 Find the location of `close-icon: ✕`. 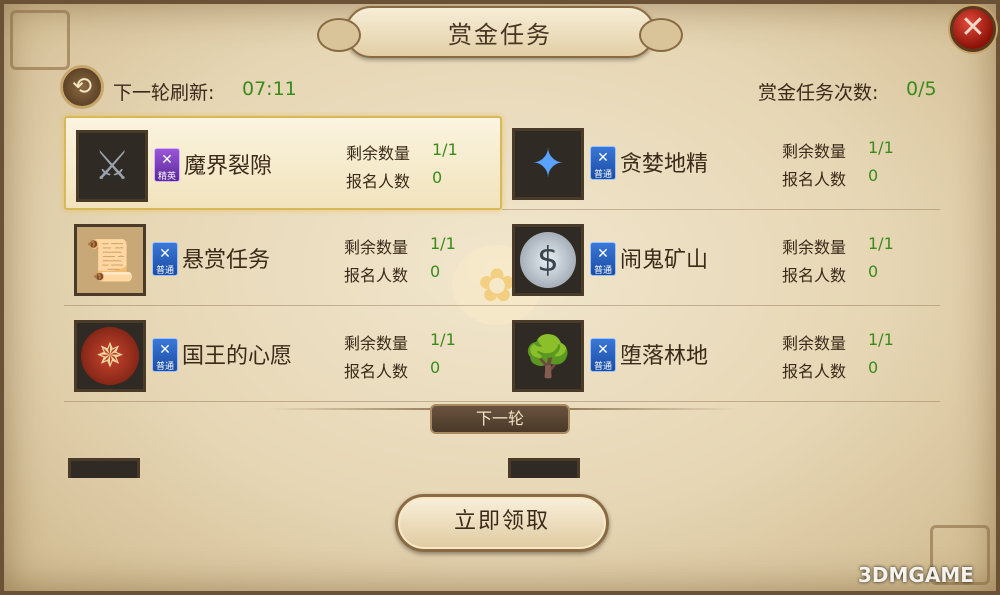

close-icon: ✕ is located at coordinates (973, 27).